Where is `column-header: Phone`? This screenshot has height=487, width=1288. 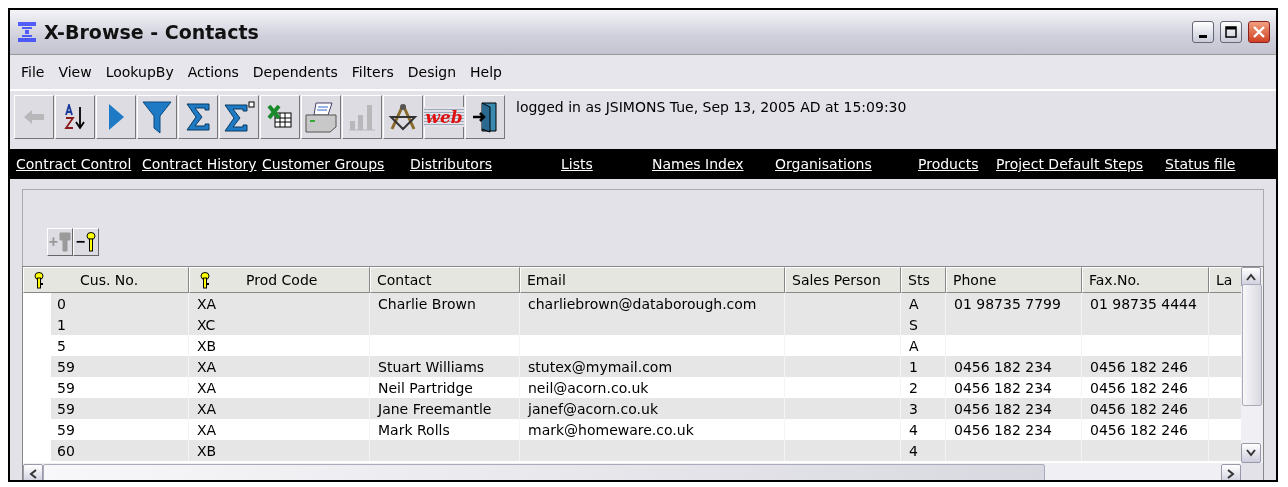
column-header: Phone is located at coordinates (1014, 280).